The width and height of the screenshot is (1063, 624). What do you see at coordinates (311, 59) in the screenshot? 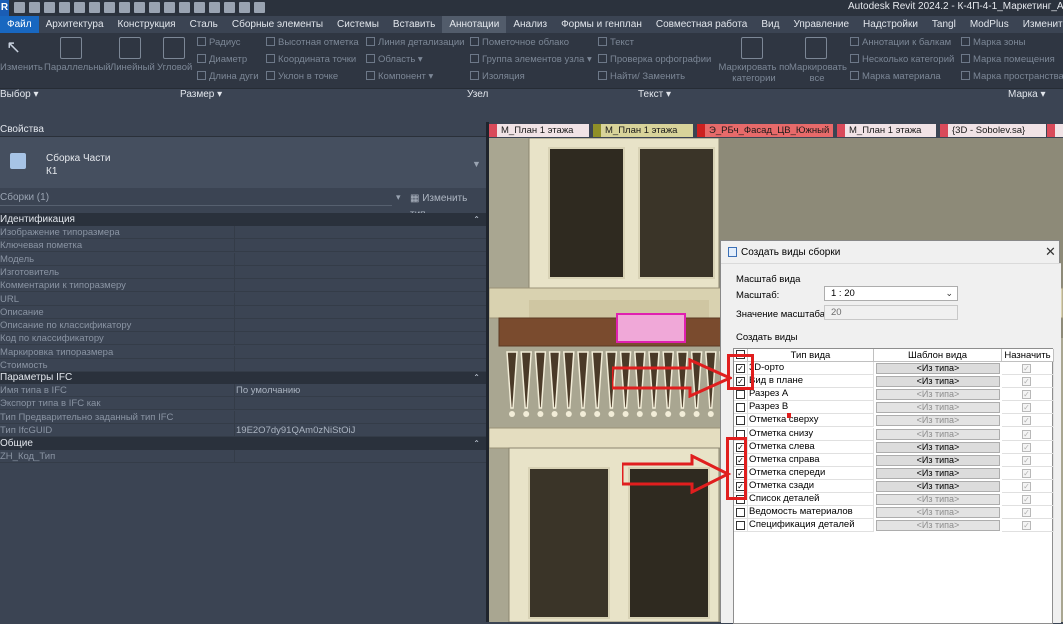
I see `spot-coordinate-button: Координата точки` at bounding box center [311, 59].